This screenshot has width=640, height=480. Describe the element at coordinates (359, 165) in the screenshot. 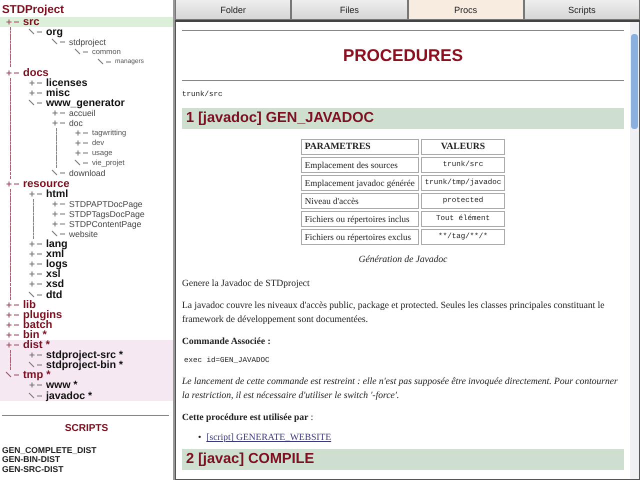

I see `table-cell: Emplacement des sources` at that location.